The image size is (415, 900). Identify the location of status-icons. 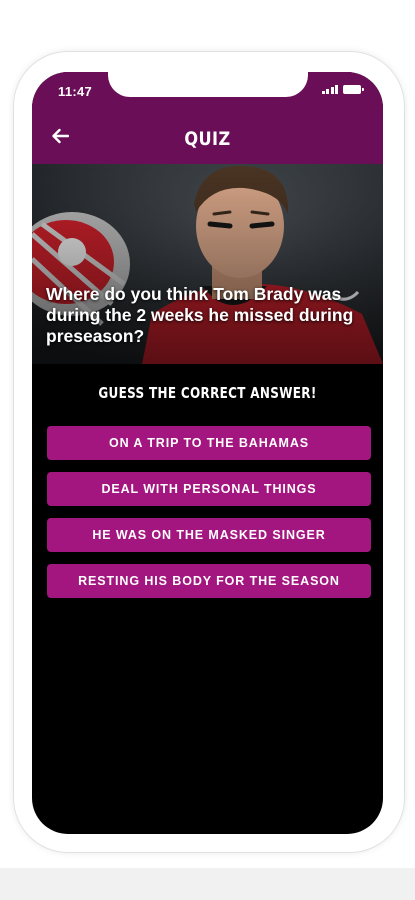
(342, 89).